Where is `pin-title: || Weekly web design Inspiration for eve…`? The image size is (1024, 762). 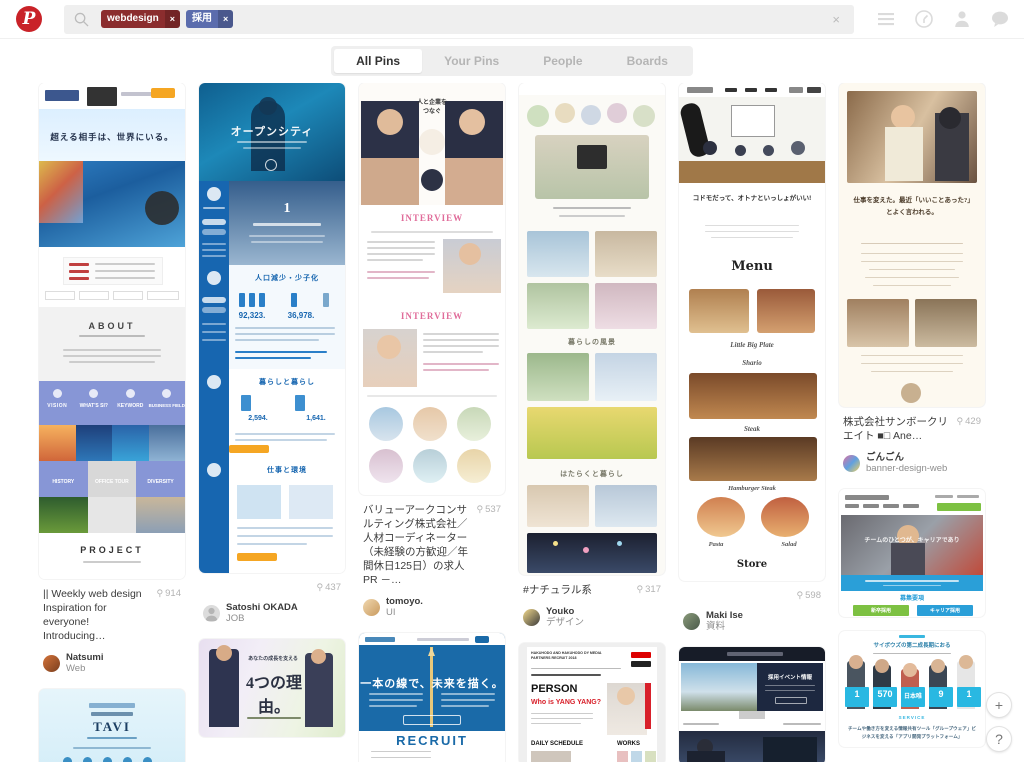
pin-title: || Weekly web design Inspiration for eve… is located at coordinates (97, 615).